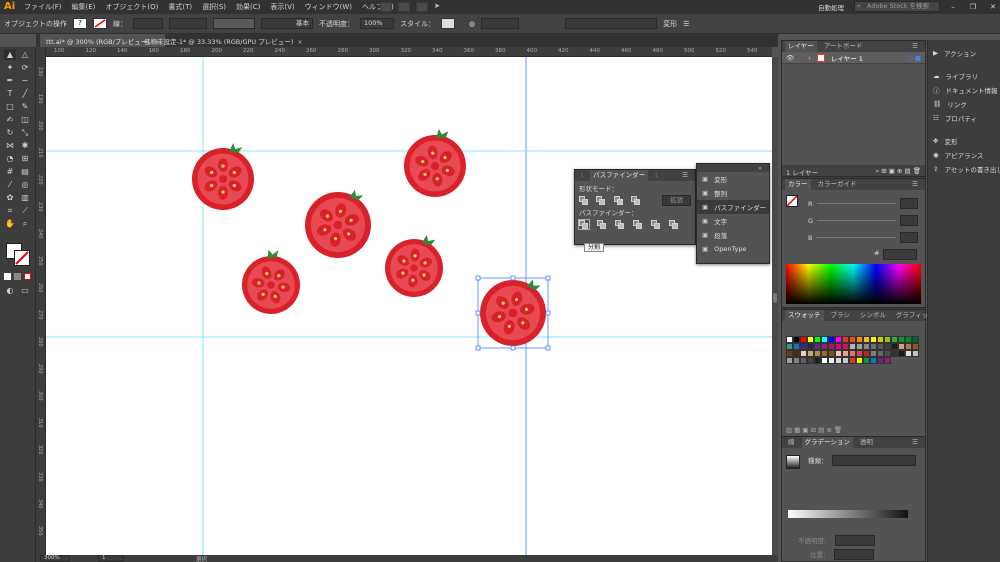 The width and height of the screenshot is (1000, 562). Describe the element at coordinates (180, 7) in the screenshot. I see `menu-type: 書式(T)` at that location.